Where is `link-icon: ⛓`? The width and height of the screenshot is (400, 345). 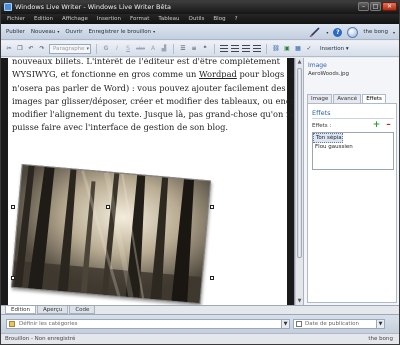
link-icon: ⛓ is located at coordinates (276, 49).